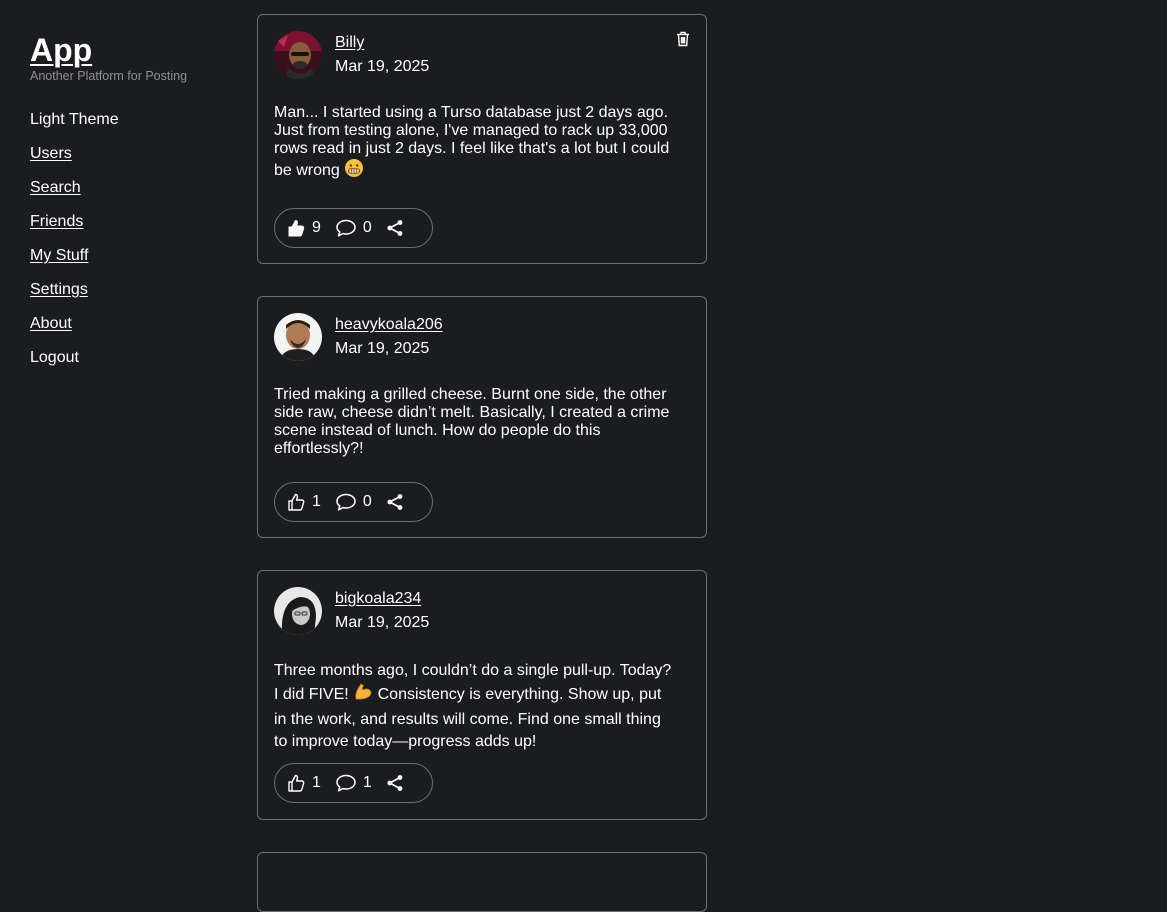  What do you see at coordinates (367, 782) in the screenshot?
I see `comment-count: 1` at bounding box center [367, 782].